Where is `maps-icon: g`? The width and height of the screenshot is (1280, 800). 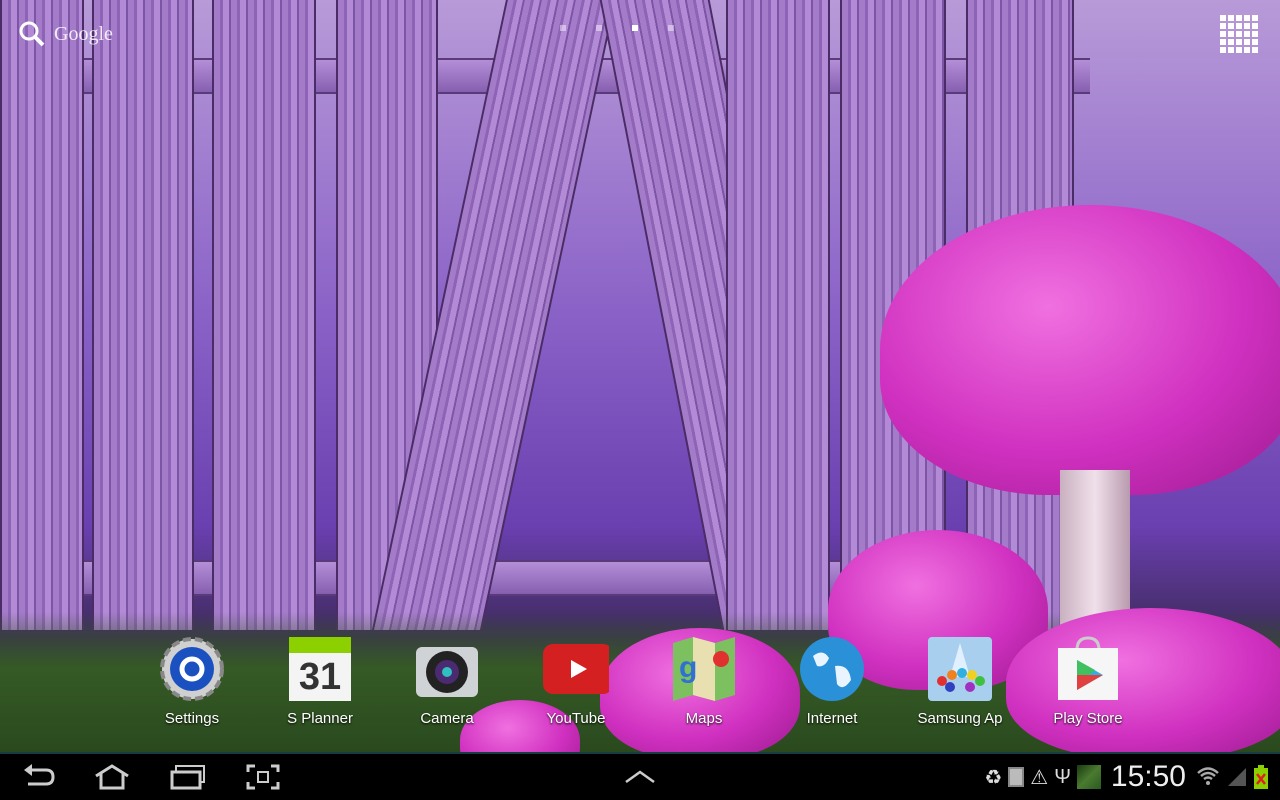 maps-icon: g is located at coordinates (704, 669).